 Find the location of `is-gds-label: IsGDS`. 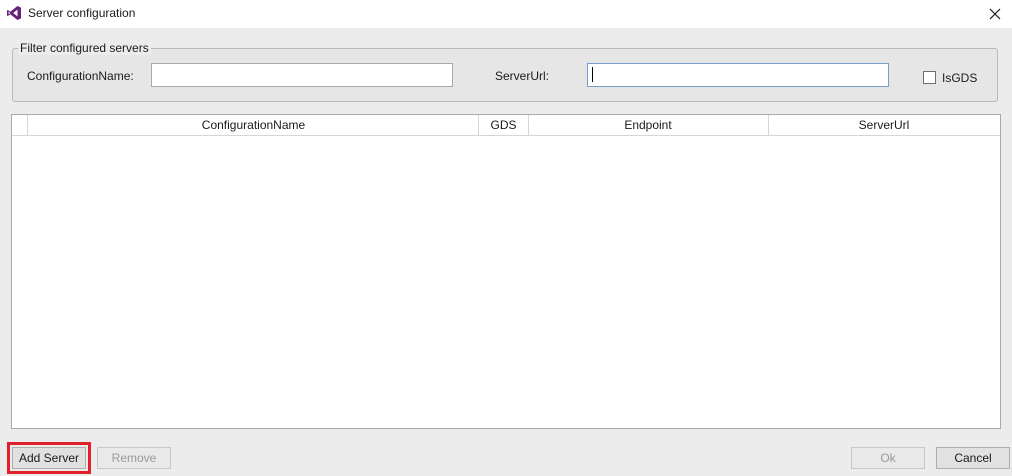

is-gds-label: IsGDS is located at coordinates (960, 78).